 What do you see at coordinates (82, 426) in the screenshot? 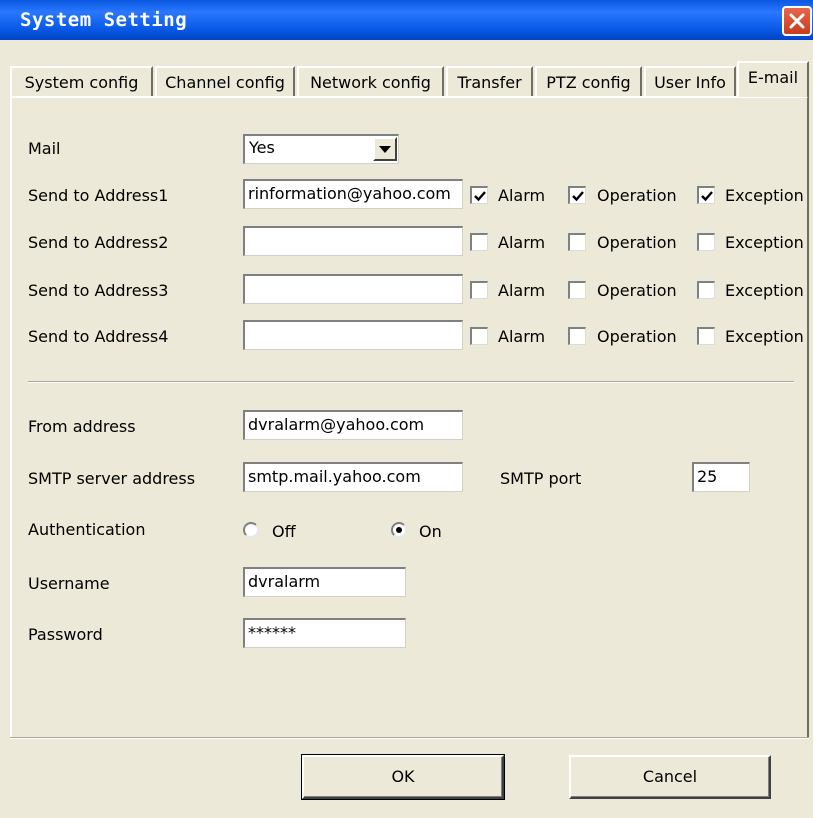
I see `from-address-label: From address` at bounding box center [82, 426].